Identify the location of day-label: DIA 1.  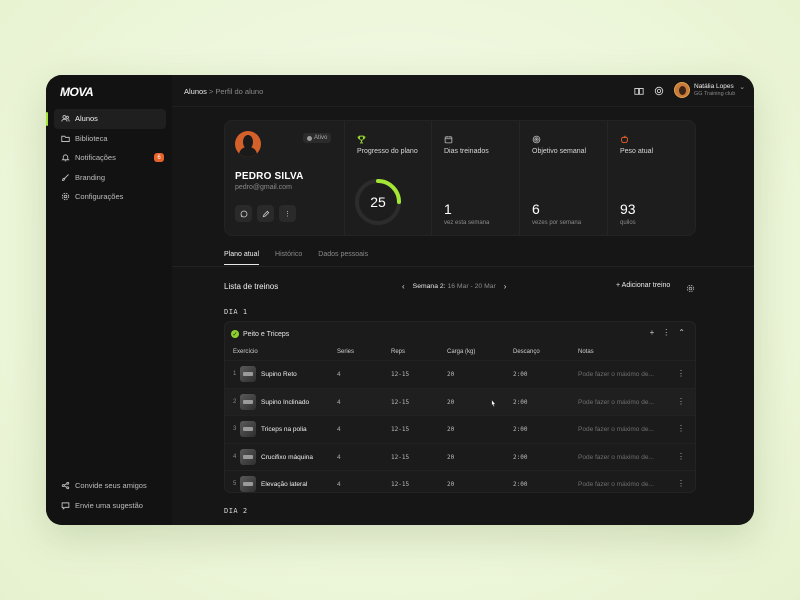
(236, 312).